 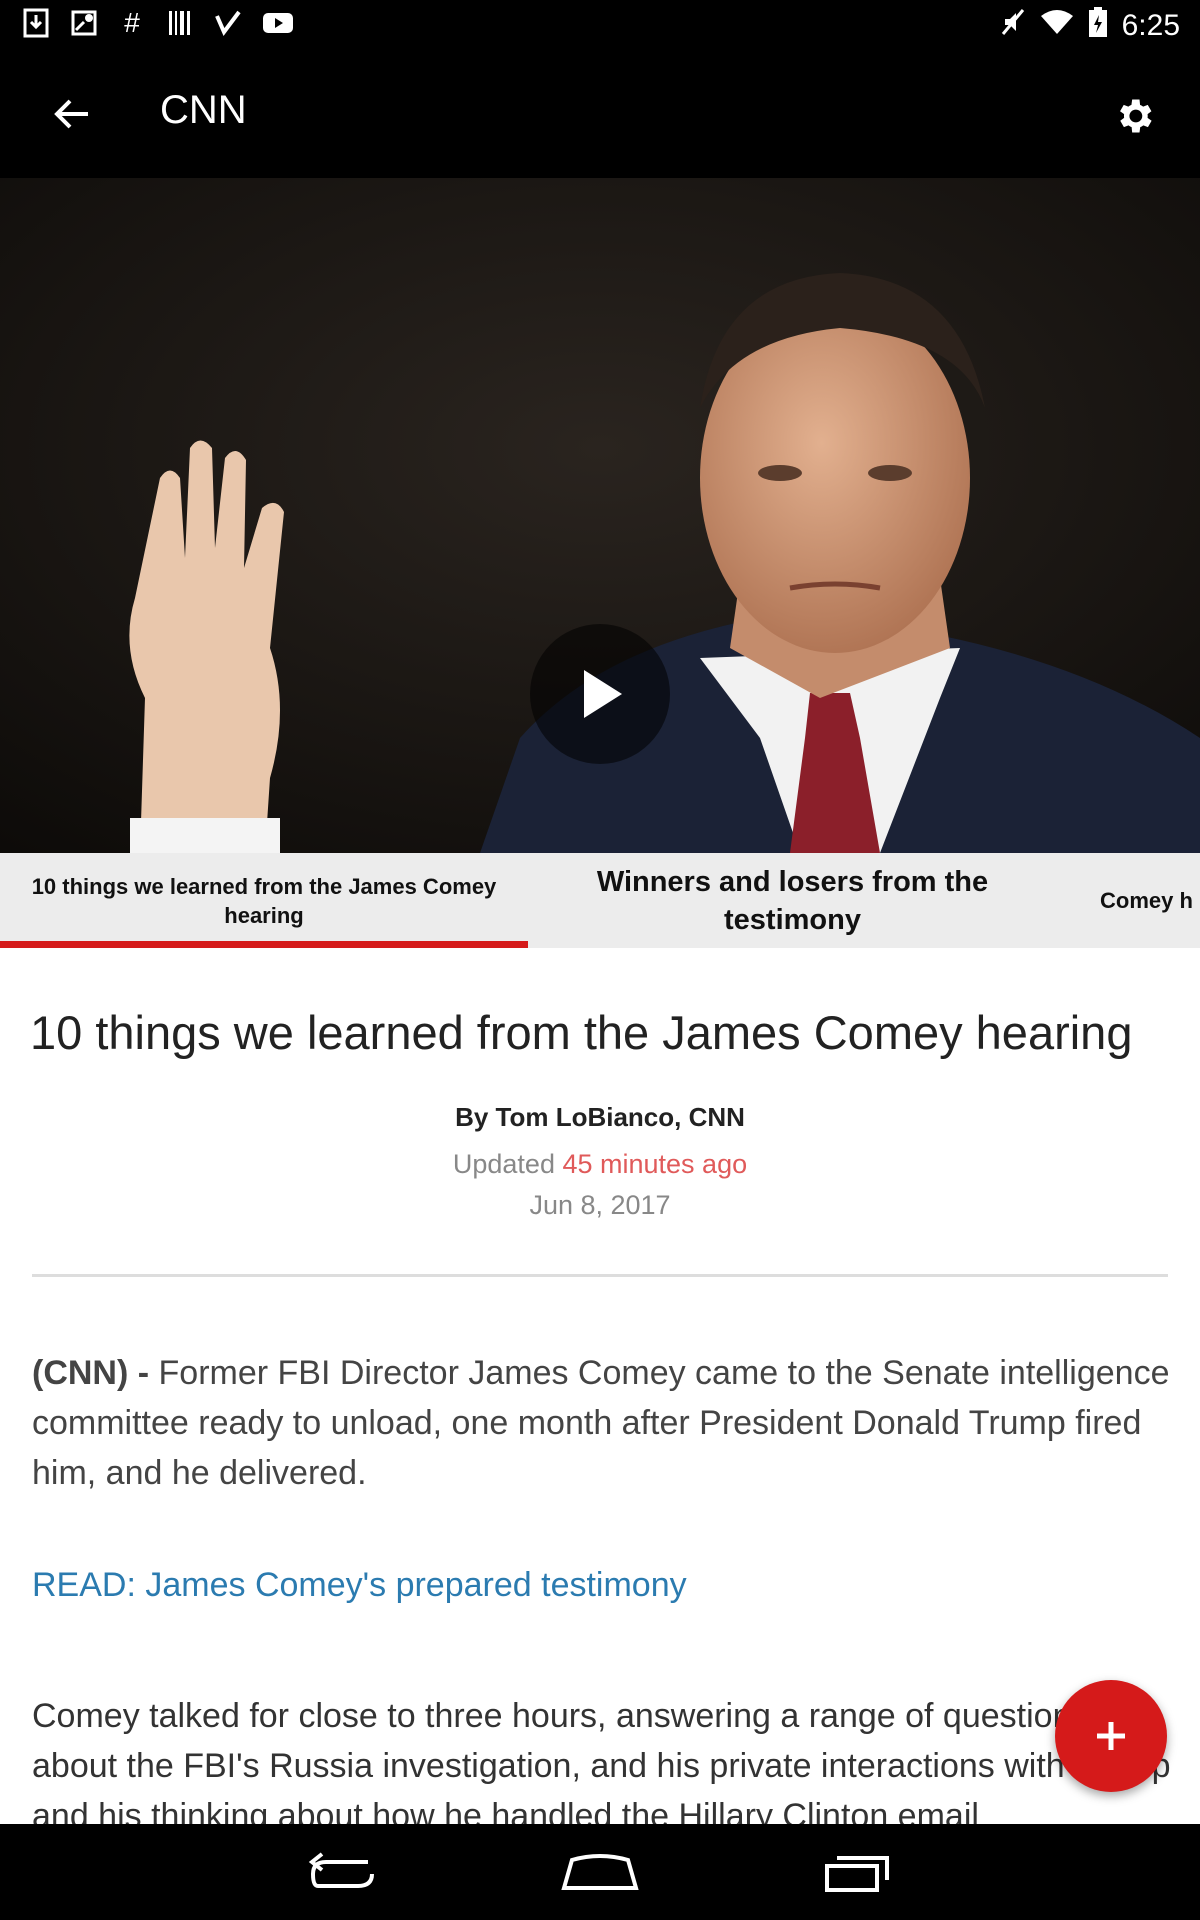 What do you see at coordinates (600, 1205) in the screenshot?
I see `article-date: Jun 8, 2017` at bounding box center [600, 1205].